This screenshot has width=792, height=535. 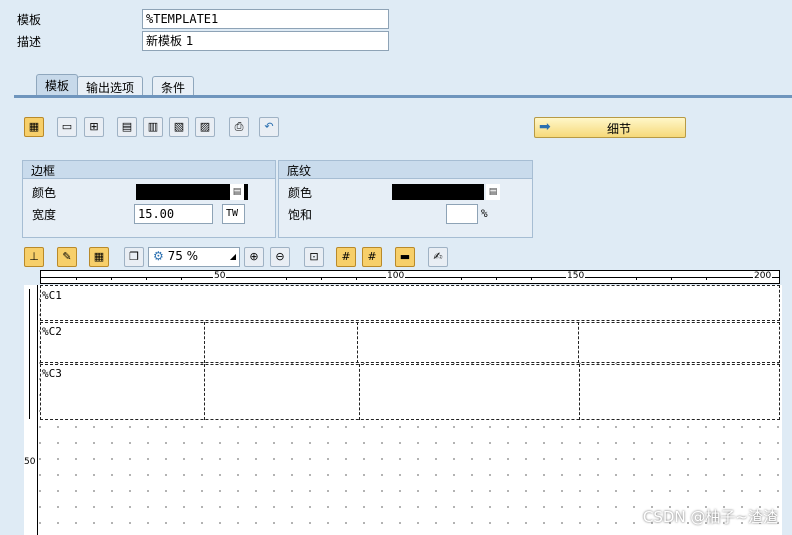 I want to click on detail-button-label: 细节, so click(x=619, y=129).